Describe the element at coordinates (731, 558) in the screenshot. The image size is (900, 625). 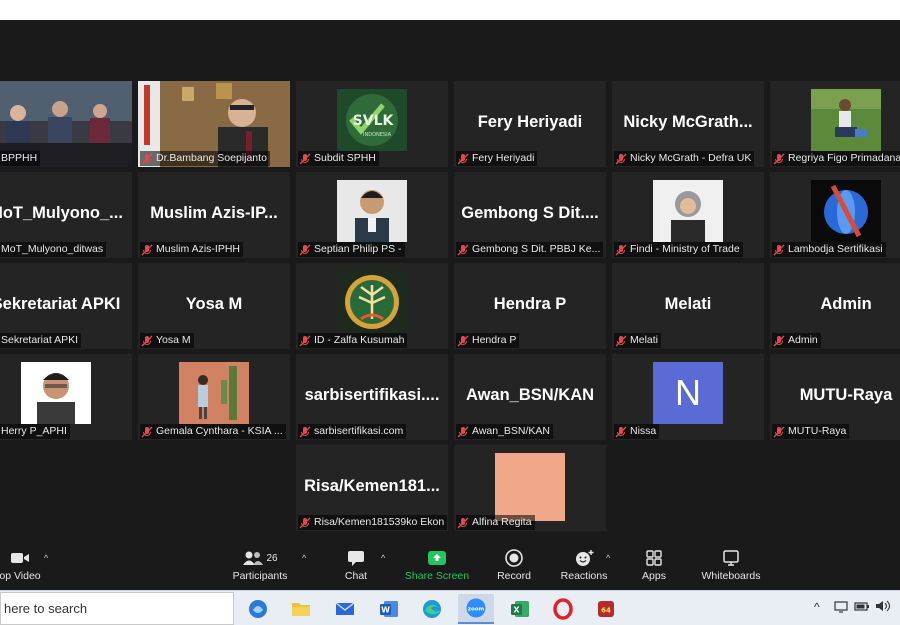
I see `whiteboard-icon` at that location.